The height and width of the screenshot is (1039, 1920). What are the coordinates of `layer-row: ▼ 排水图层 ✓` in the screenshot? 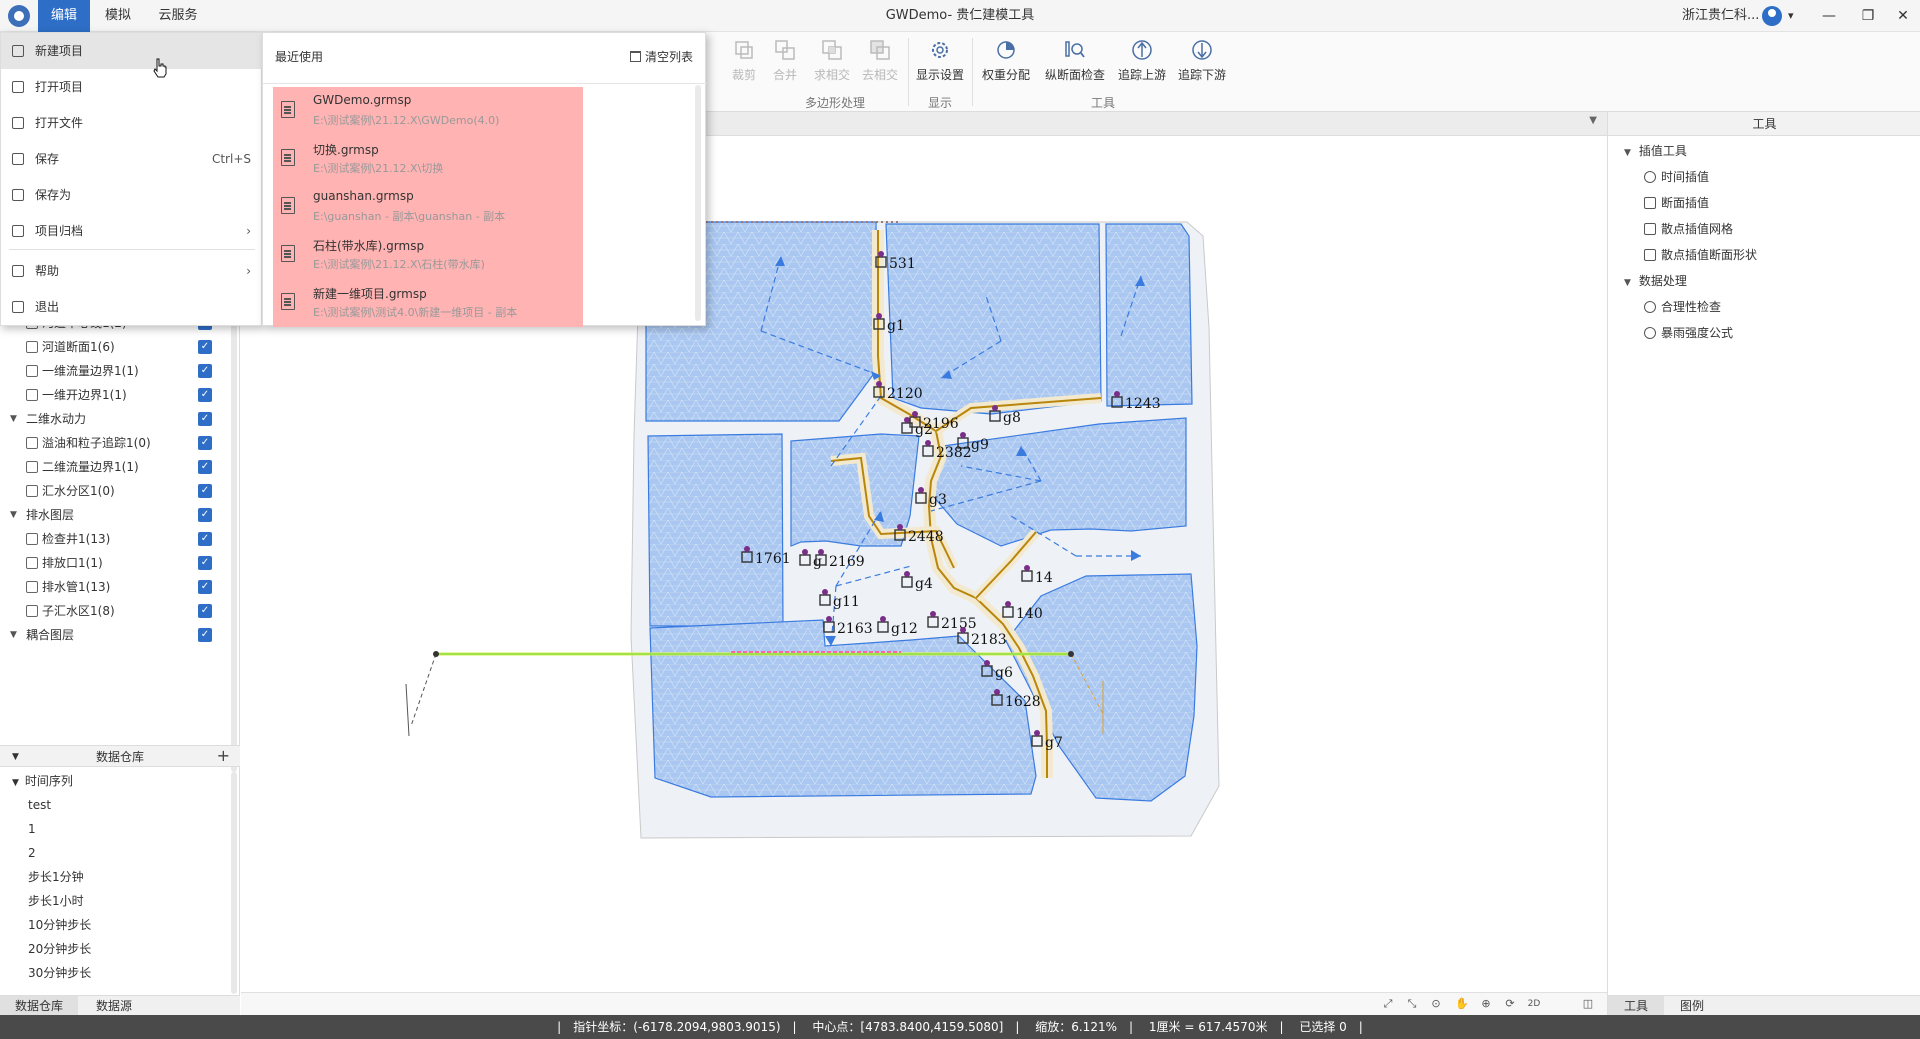 It's located at (120, 515).